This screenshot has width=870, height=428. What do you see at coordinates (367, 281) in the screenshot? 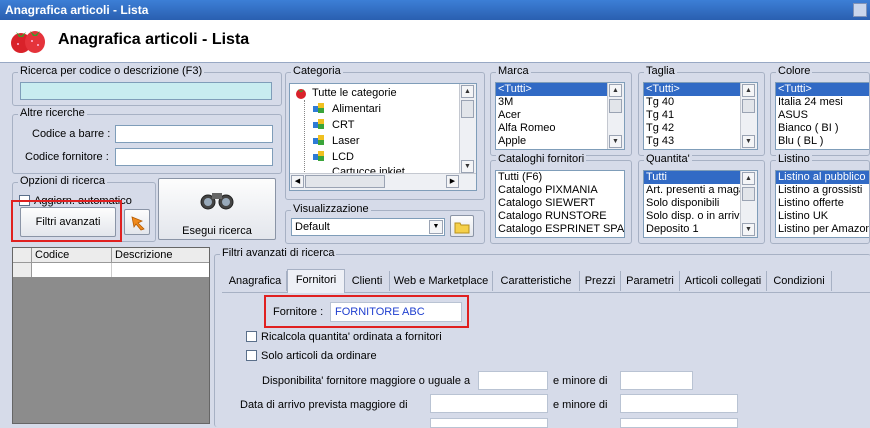
I see `tab-clienti: Clienti` at bounding box center [367, 281].